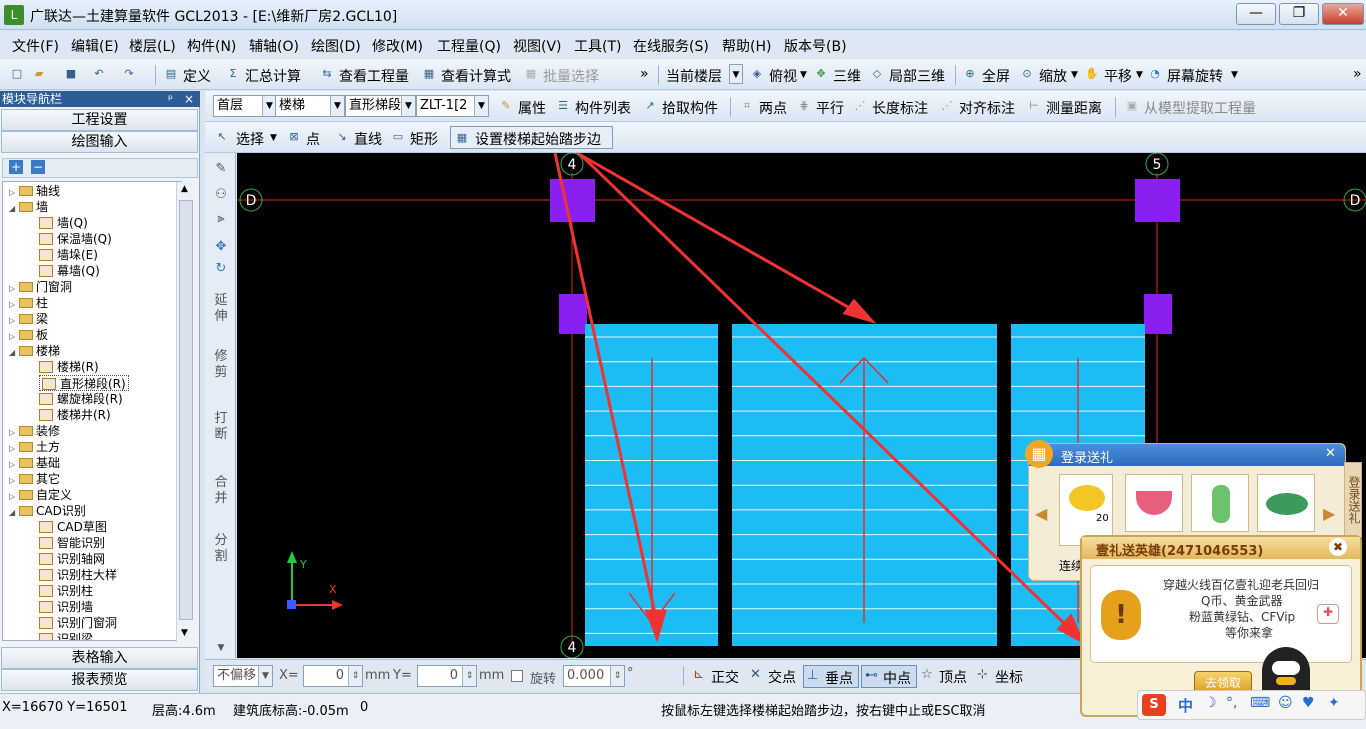 The height and width of the screenshot is (729, 1366). Describe the element at coordinates (99, 120) in the screenshot. I see `project-settings-button: 工程设置` at that location.